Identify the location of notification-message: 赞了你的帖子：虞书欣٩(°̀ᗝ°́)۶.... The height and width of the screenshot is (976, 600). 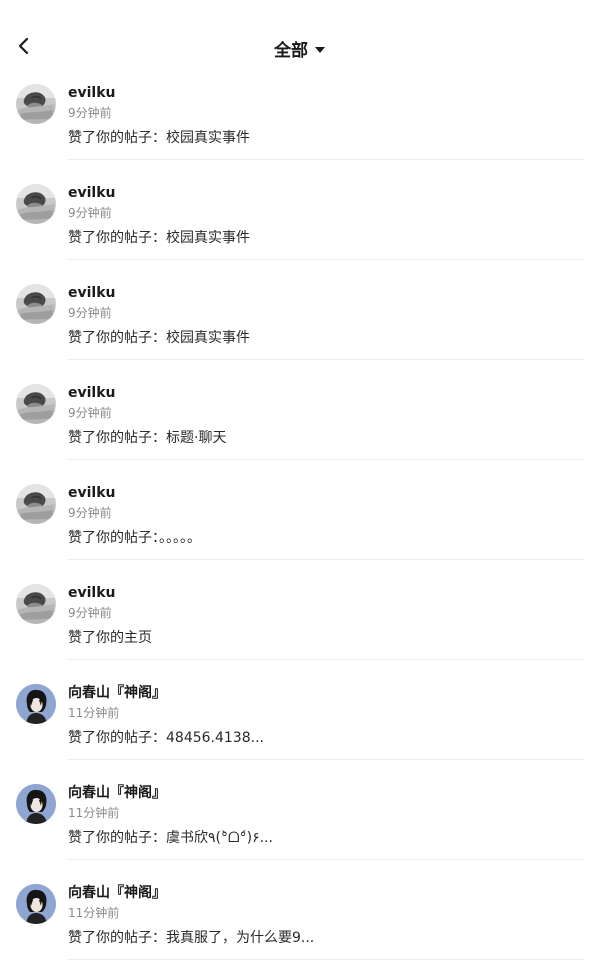
(170, 838).